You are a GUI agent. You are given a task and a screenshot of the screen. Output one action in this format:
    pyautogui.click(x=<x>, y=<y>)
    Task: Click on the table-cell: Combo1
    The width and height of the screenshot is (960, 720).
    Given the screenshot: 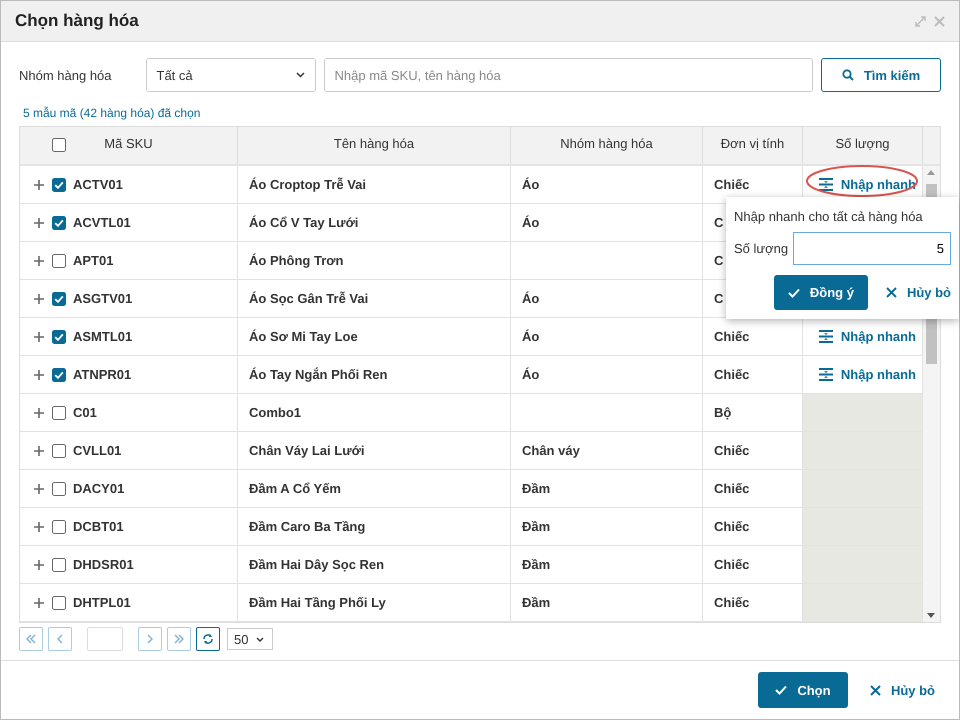 What is the action you would take?
    pyautogui.click(x=275, y=412)
    